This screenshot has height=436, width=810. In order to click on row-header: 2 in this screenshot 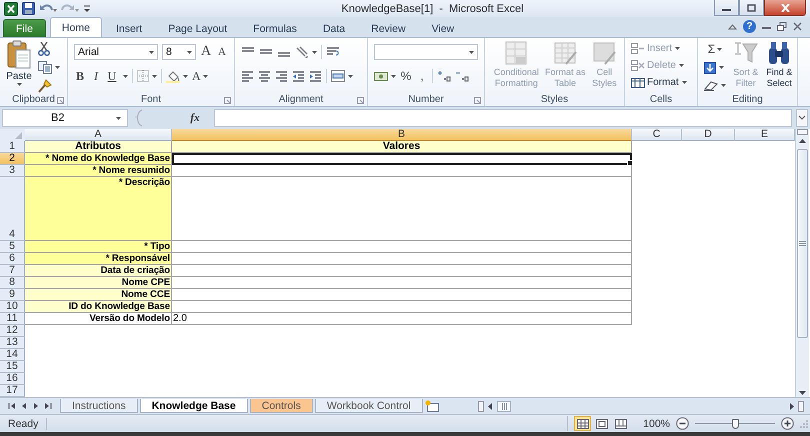, I will do `click(12, 159)`.